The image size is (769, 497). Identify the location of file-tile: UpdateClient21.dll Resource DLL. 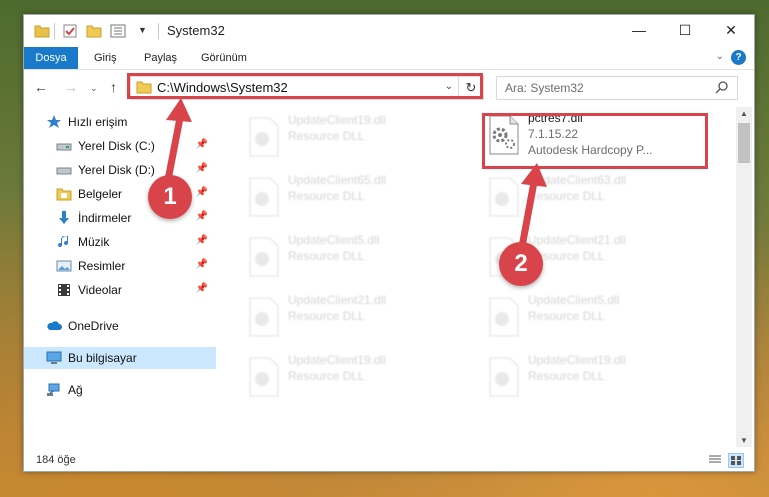
(357, 317).